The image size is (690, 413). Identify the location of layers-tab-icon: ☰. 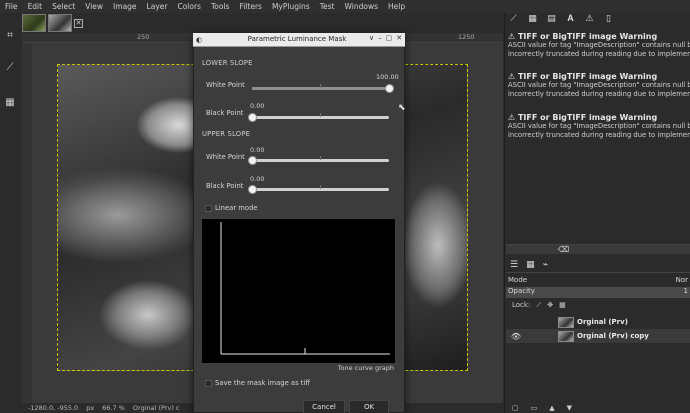
(514, 265).